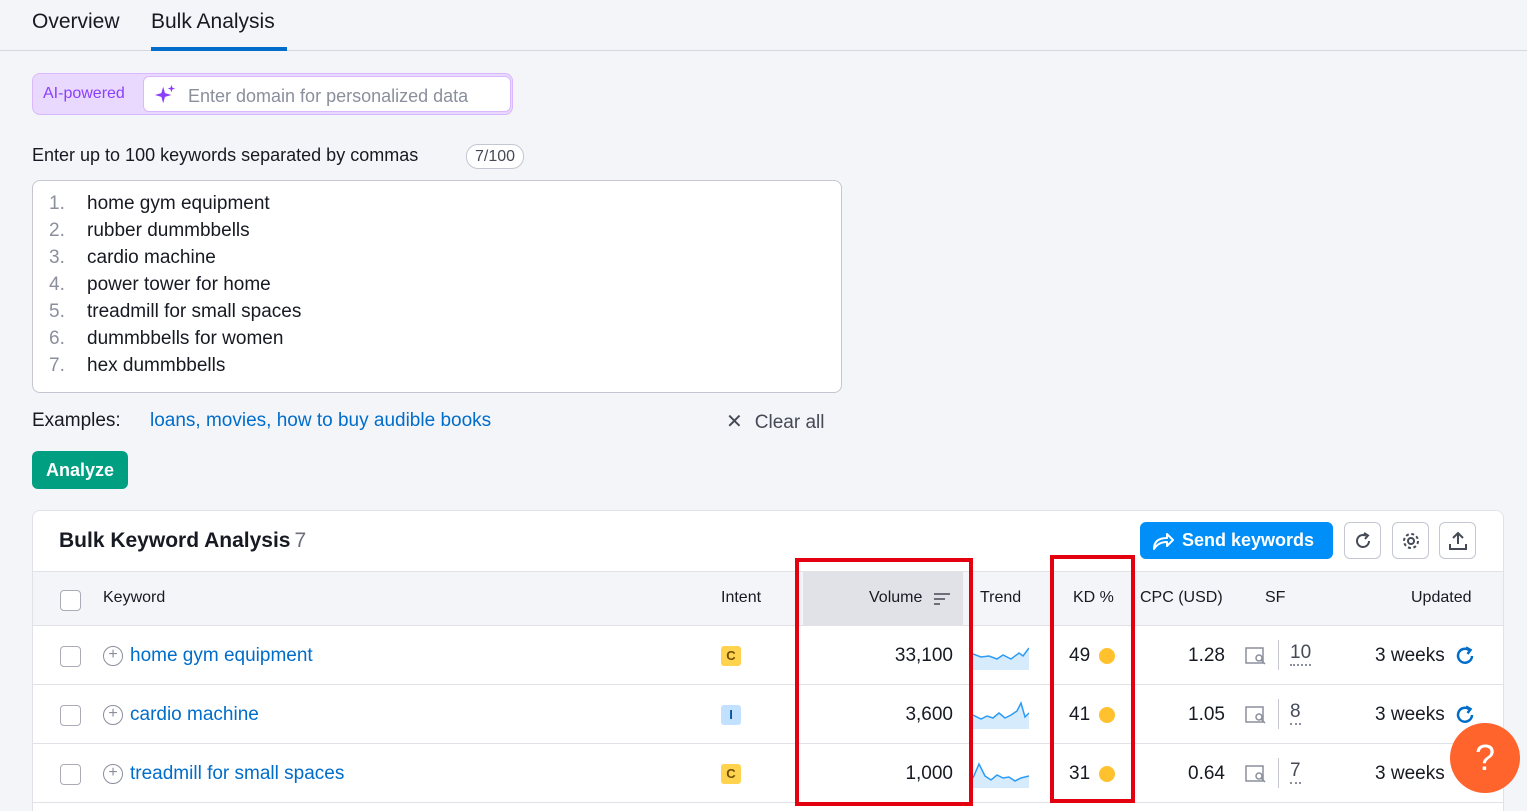 This screenshot has height=811, width=1527. Describe the element at coordinates (1295, 772) in the screenshot. I see `sf-count: 7` at that location.